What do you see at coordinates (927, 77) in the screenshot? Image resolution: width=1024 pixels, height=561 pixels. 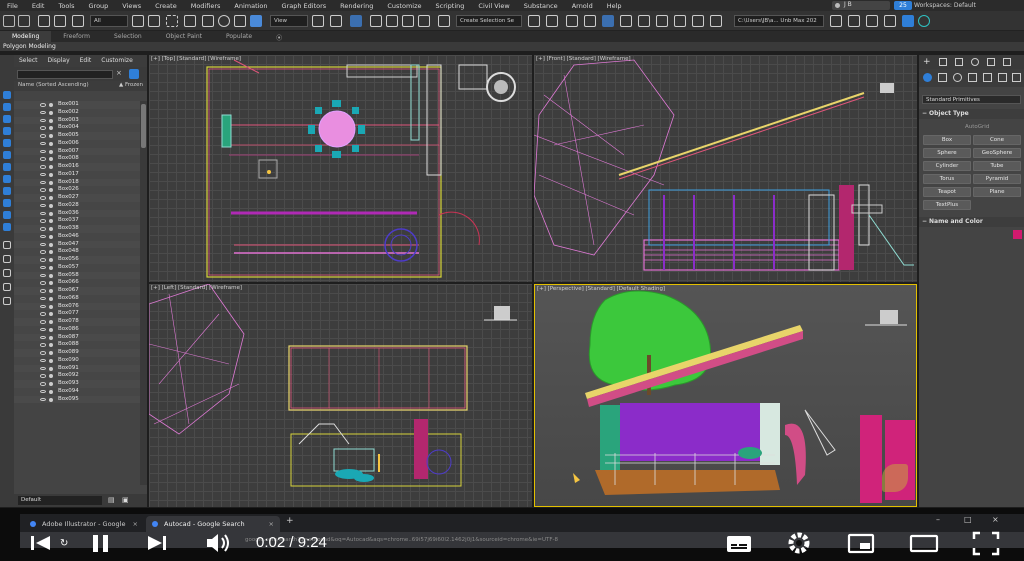 I see `geometry-icon` at bounding box center [927, 77].